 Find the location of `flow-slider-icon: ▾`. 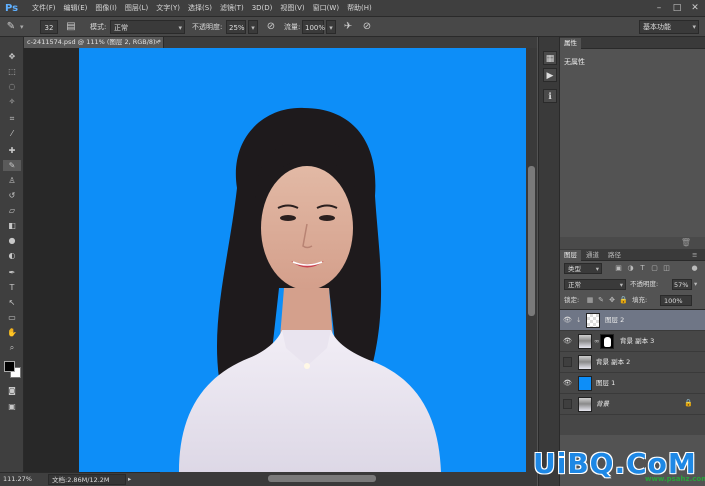

flow-slider-icon: ▾ is located at coordinates (331, 27).